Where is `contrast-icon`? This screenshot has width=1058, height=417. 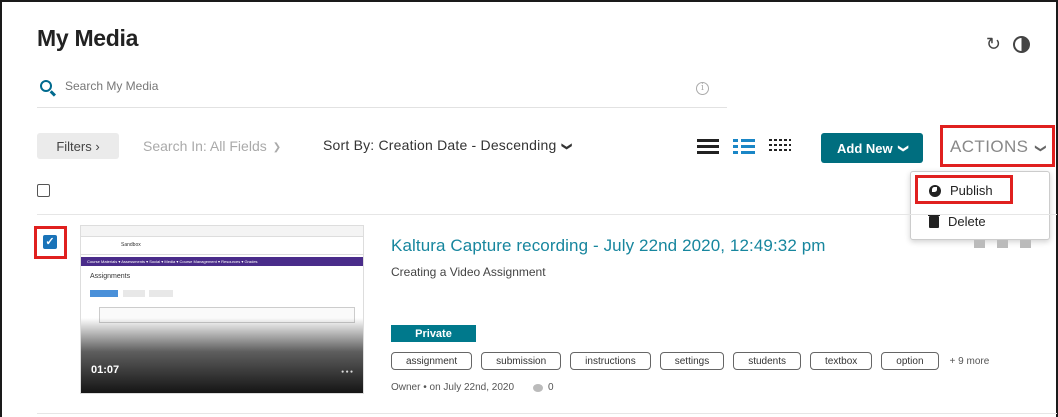
contrast-icon is located at coordinates (1021, 44).